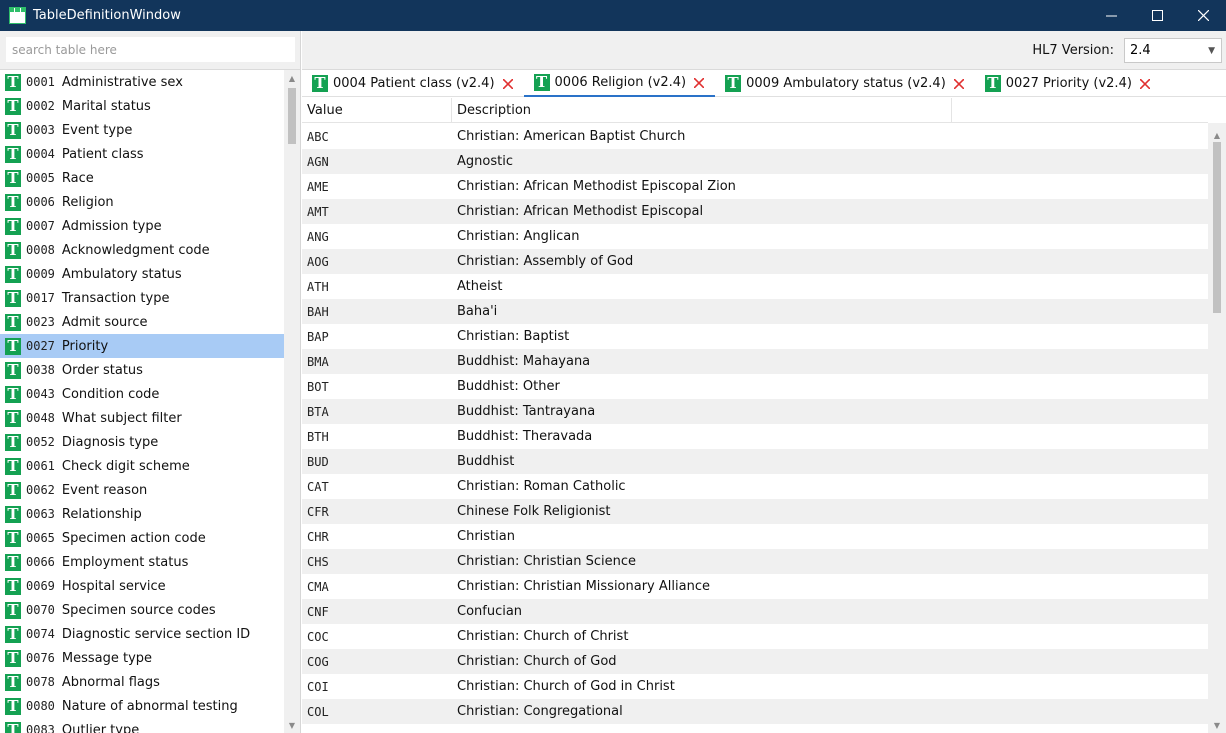  What do you see at coordinates (142, 346) in the screenshot?
I see `sidebar-item-0027: T 0027 Priority` at bounding box center [142, 346].